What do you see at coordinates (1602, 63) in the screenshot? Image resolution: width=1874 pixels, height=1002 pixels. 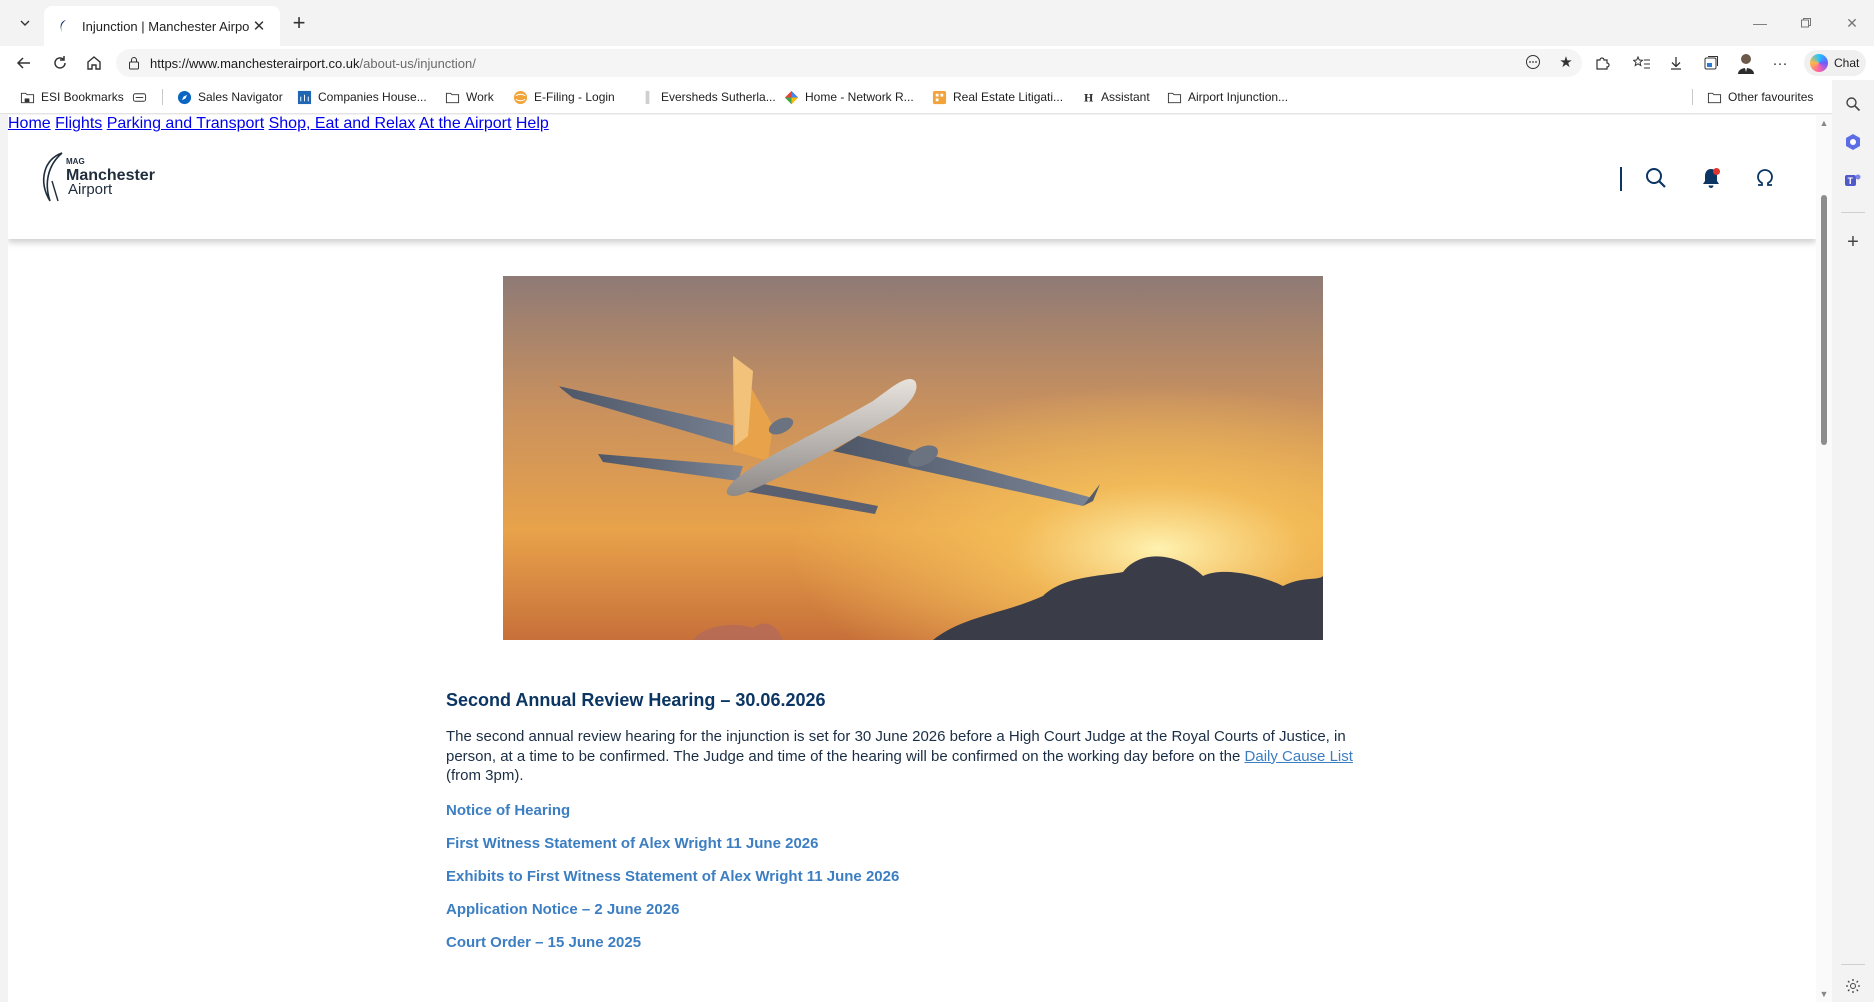 I see `extensions-puzzle-icon` at bounding box center [1602, 63].